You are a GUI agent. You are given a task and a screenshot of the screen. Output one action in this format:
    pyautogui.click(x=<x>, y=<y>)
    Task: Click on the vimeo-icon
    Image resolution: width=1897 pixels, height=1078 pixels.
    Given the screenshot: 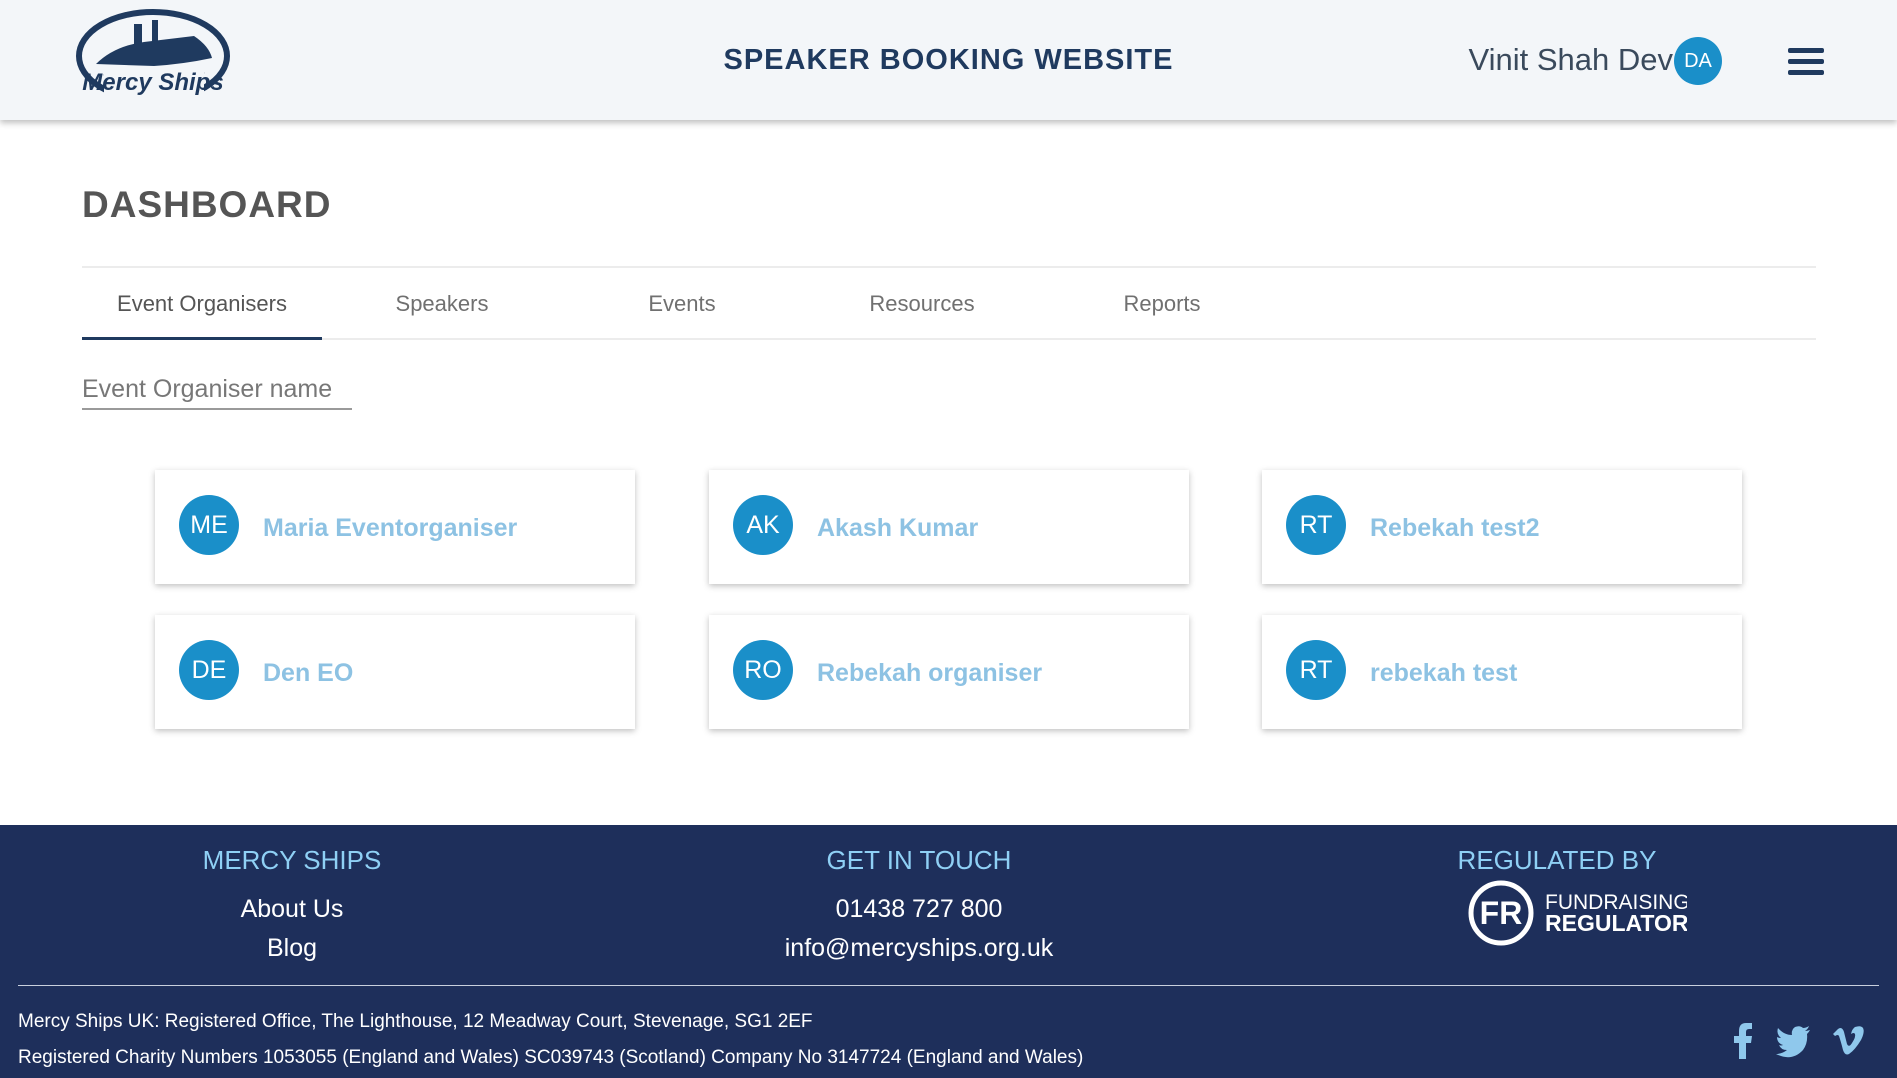 What is the action you would take?
    pyautogui.click(x=1849, y=1041)
    